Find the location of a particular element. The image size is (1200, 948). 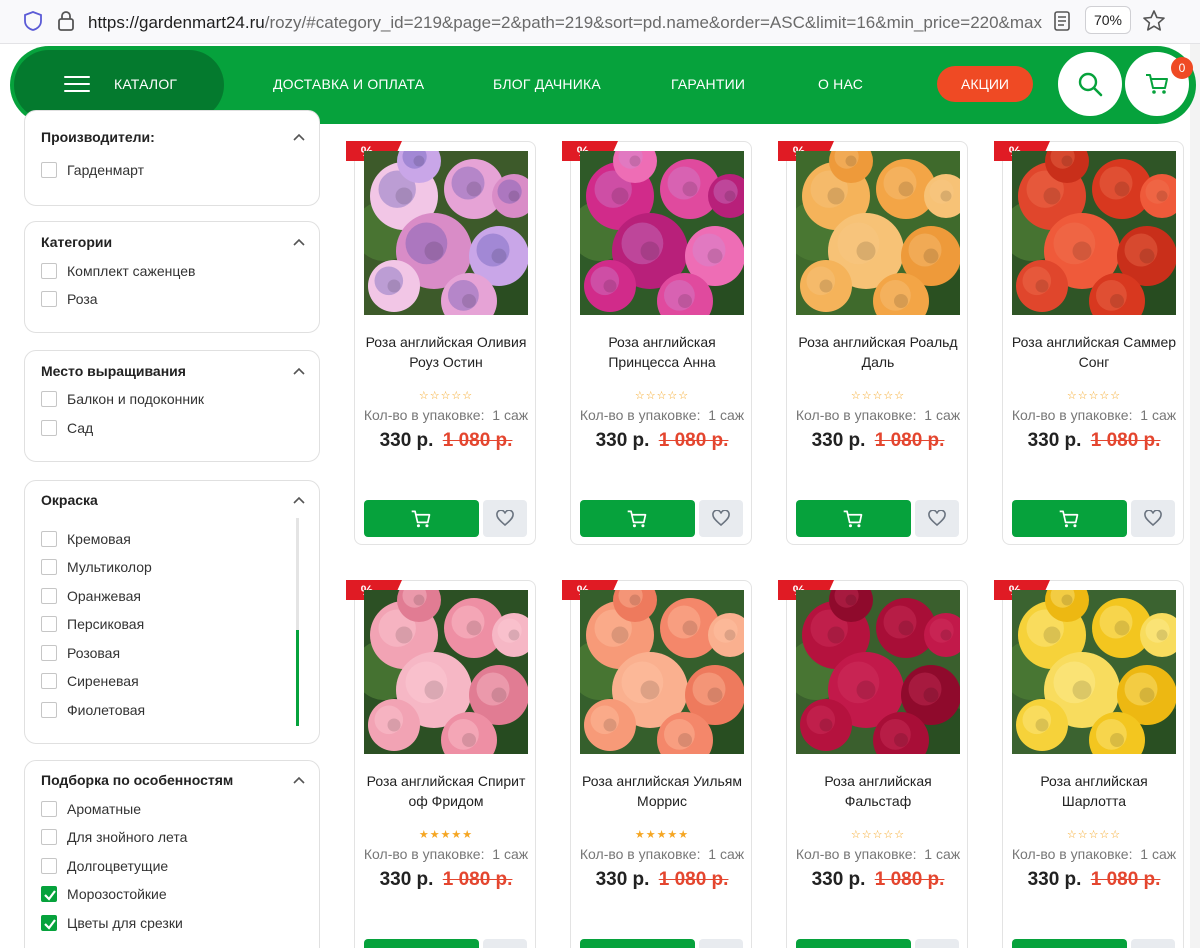

heart-icon is located at coordinates (1153, 518).